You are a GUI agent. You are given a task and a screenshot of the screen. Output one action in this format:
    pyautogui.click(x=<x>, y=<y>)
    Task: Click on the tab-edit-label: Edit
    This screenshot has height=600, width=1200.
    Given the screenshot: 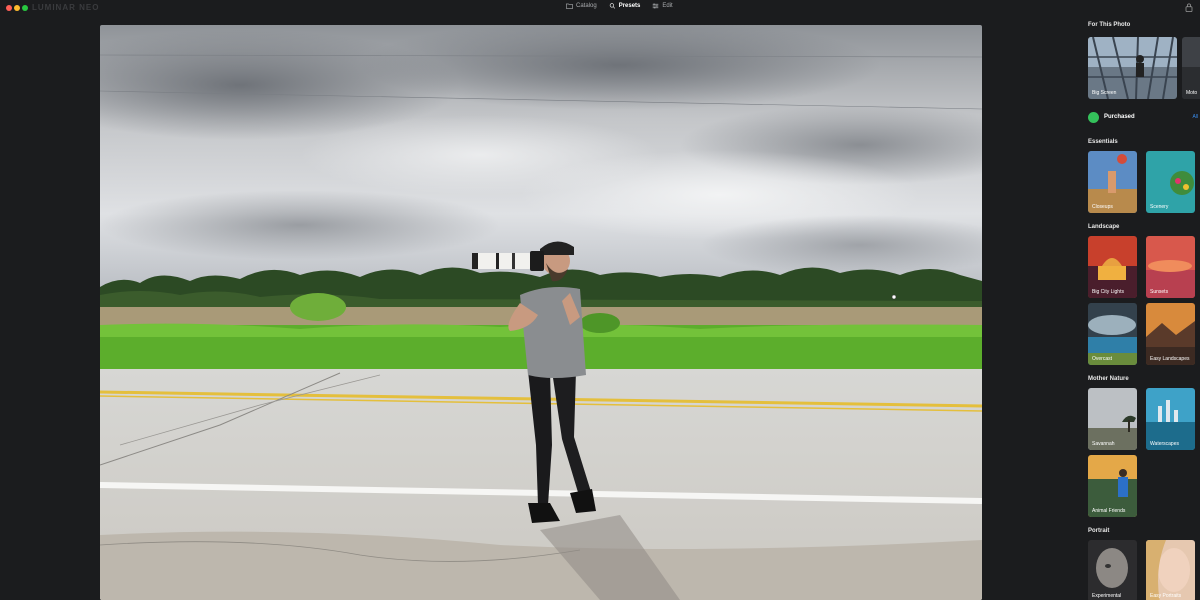 What is the action you would take?
    pyautogui.click(x=667, y=6)
    